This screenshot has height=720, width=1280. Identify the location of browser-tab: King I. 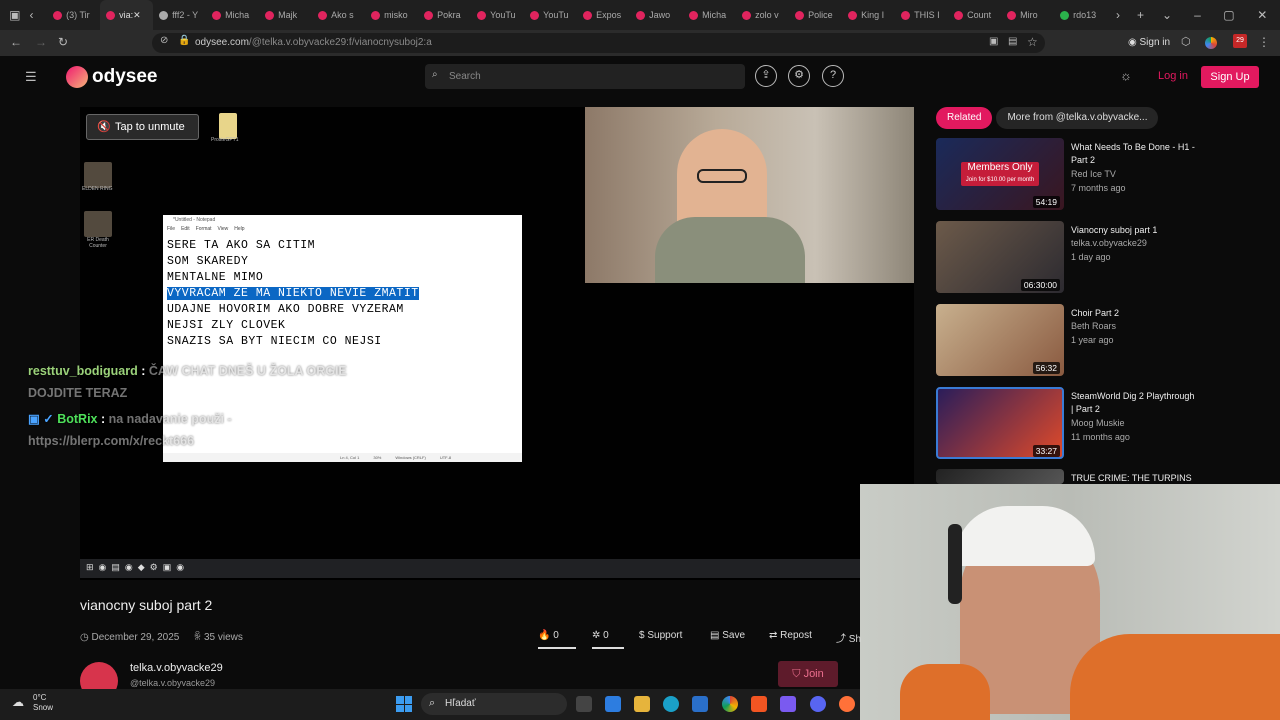
(868, 15).